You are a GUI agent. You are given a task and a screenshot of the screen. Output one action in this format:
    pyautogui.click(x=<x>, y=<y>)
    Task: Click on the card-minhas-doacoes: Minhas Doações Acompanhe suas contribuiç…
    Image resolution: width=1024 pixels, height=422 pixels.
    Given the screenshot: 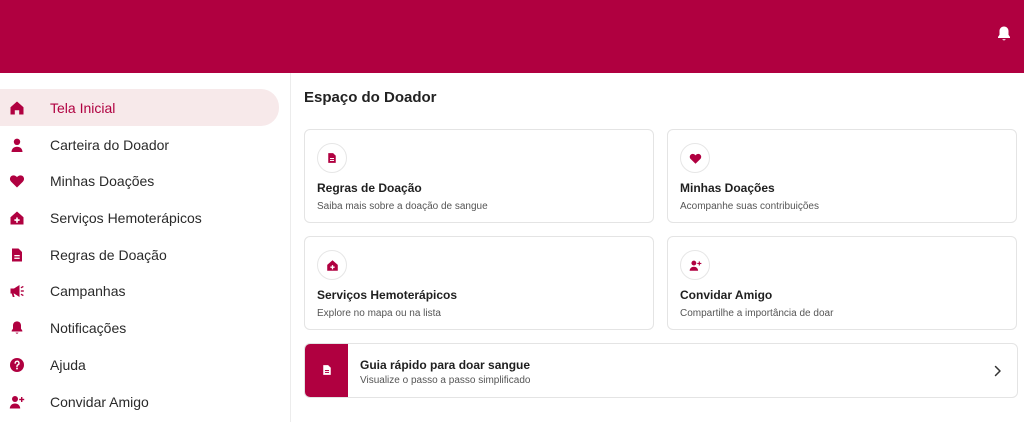 What is the action you would take?
    pyautogui.click(x=842, y=176)
    